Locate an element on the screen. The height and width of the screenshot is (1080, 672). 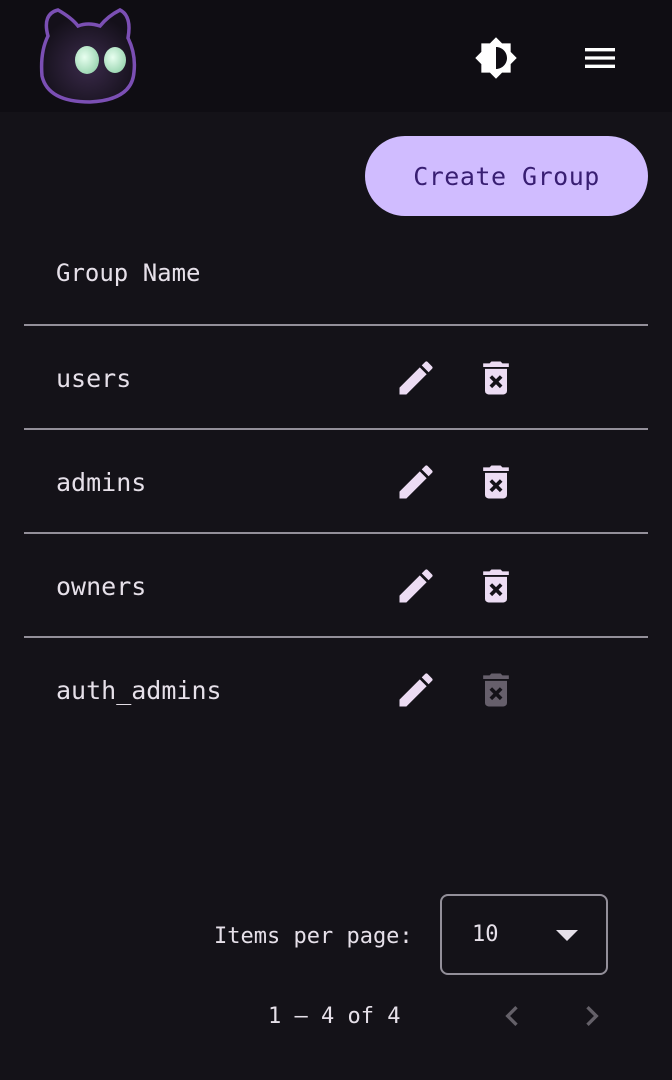
table-row: admins is located at coordinates (336, 482).